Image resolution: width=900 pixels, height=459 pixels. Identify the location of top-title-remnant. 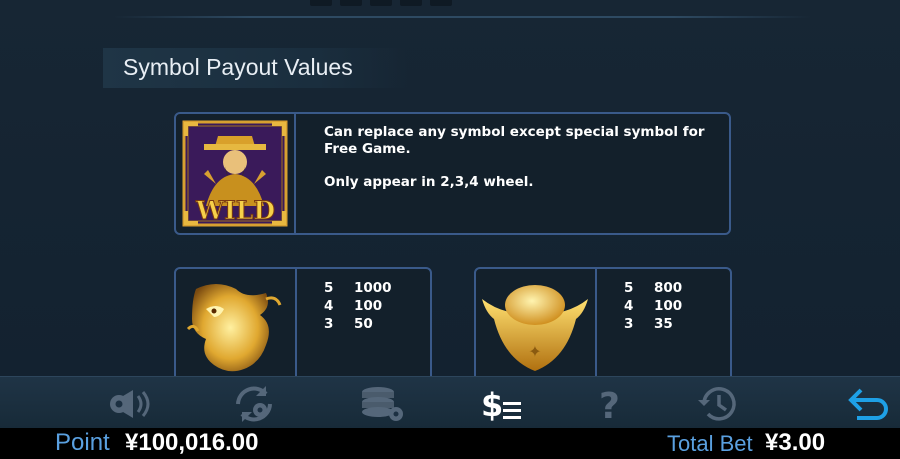
(390, 4).